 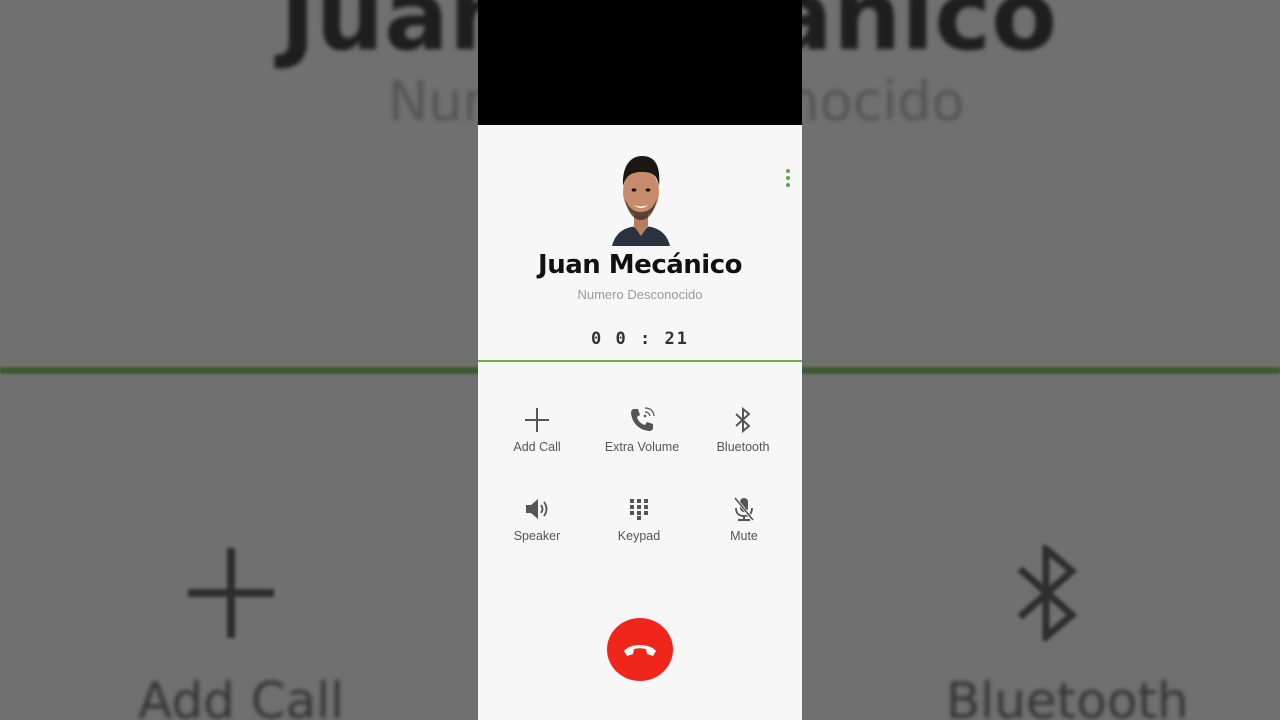 I want to click on background-add-call-label: Add Call, so click(x=241, y=696).